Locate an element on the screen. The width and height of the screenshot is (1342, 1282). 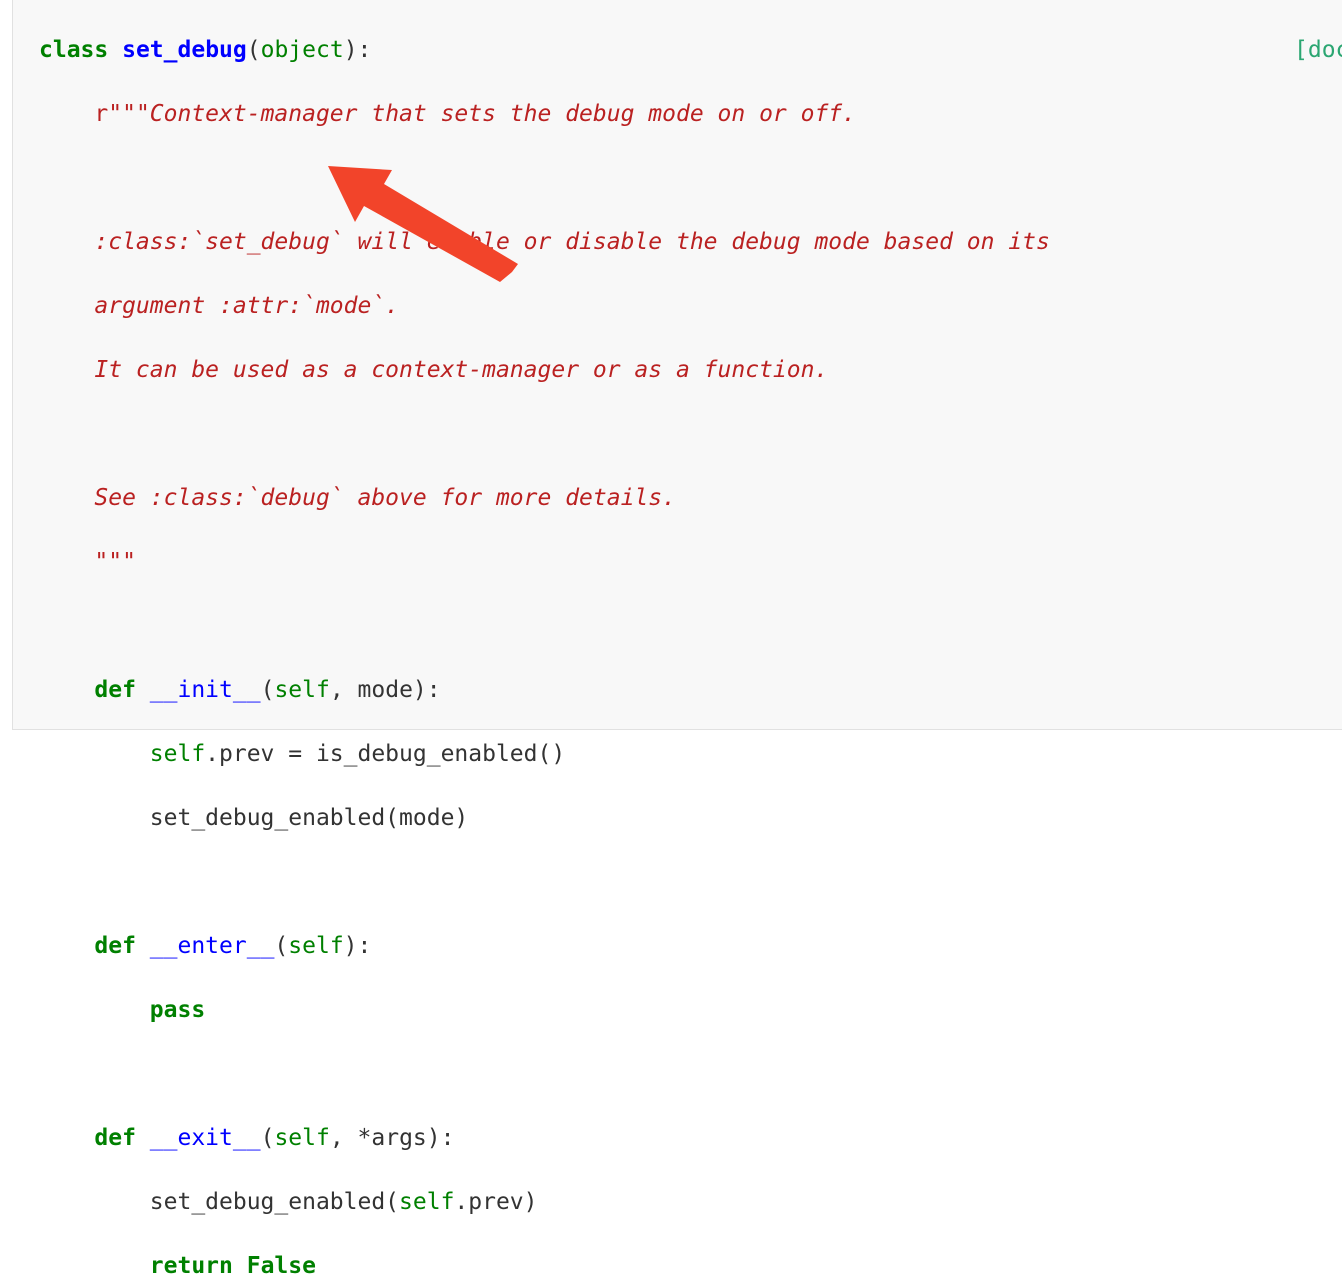
code-line-1: class set_debug(object): is located at coordinates (544, 50).